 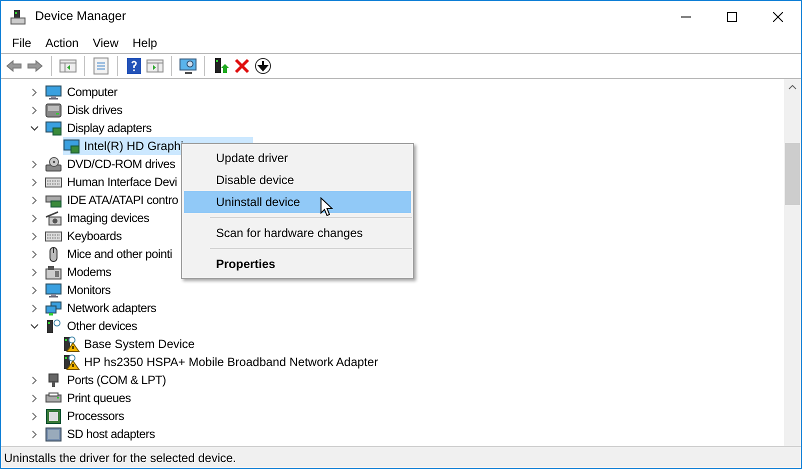 I want to click on tree-item: Display adapters, so click(x=109, y=128).